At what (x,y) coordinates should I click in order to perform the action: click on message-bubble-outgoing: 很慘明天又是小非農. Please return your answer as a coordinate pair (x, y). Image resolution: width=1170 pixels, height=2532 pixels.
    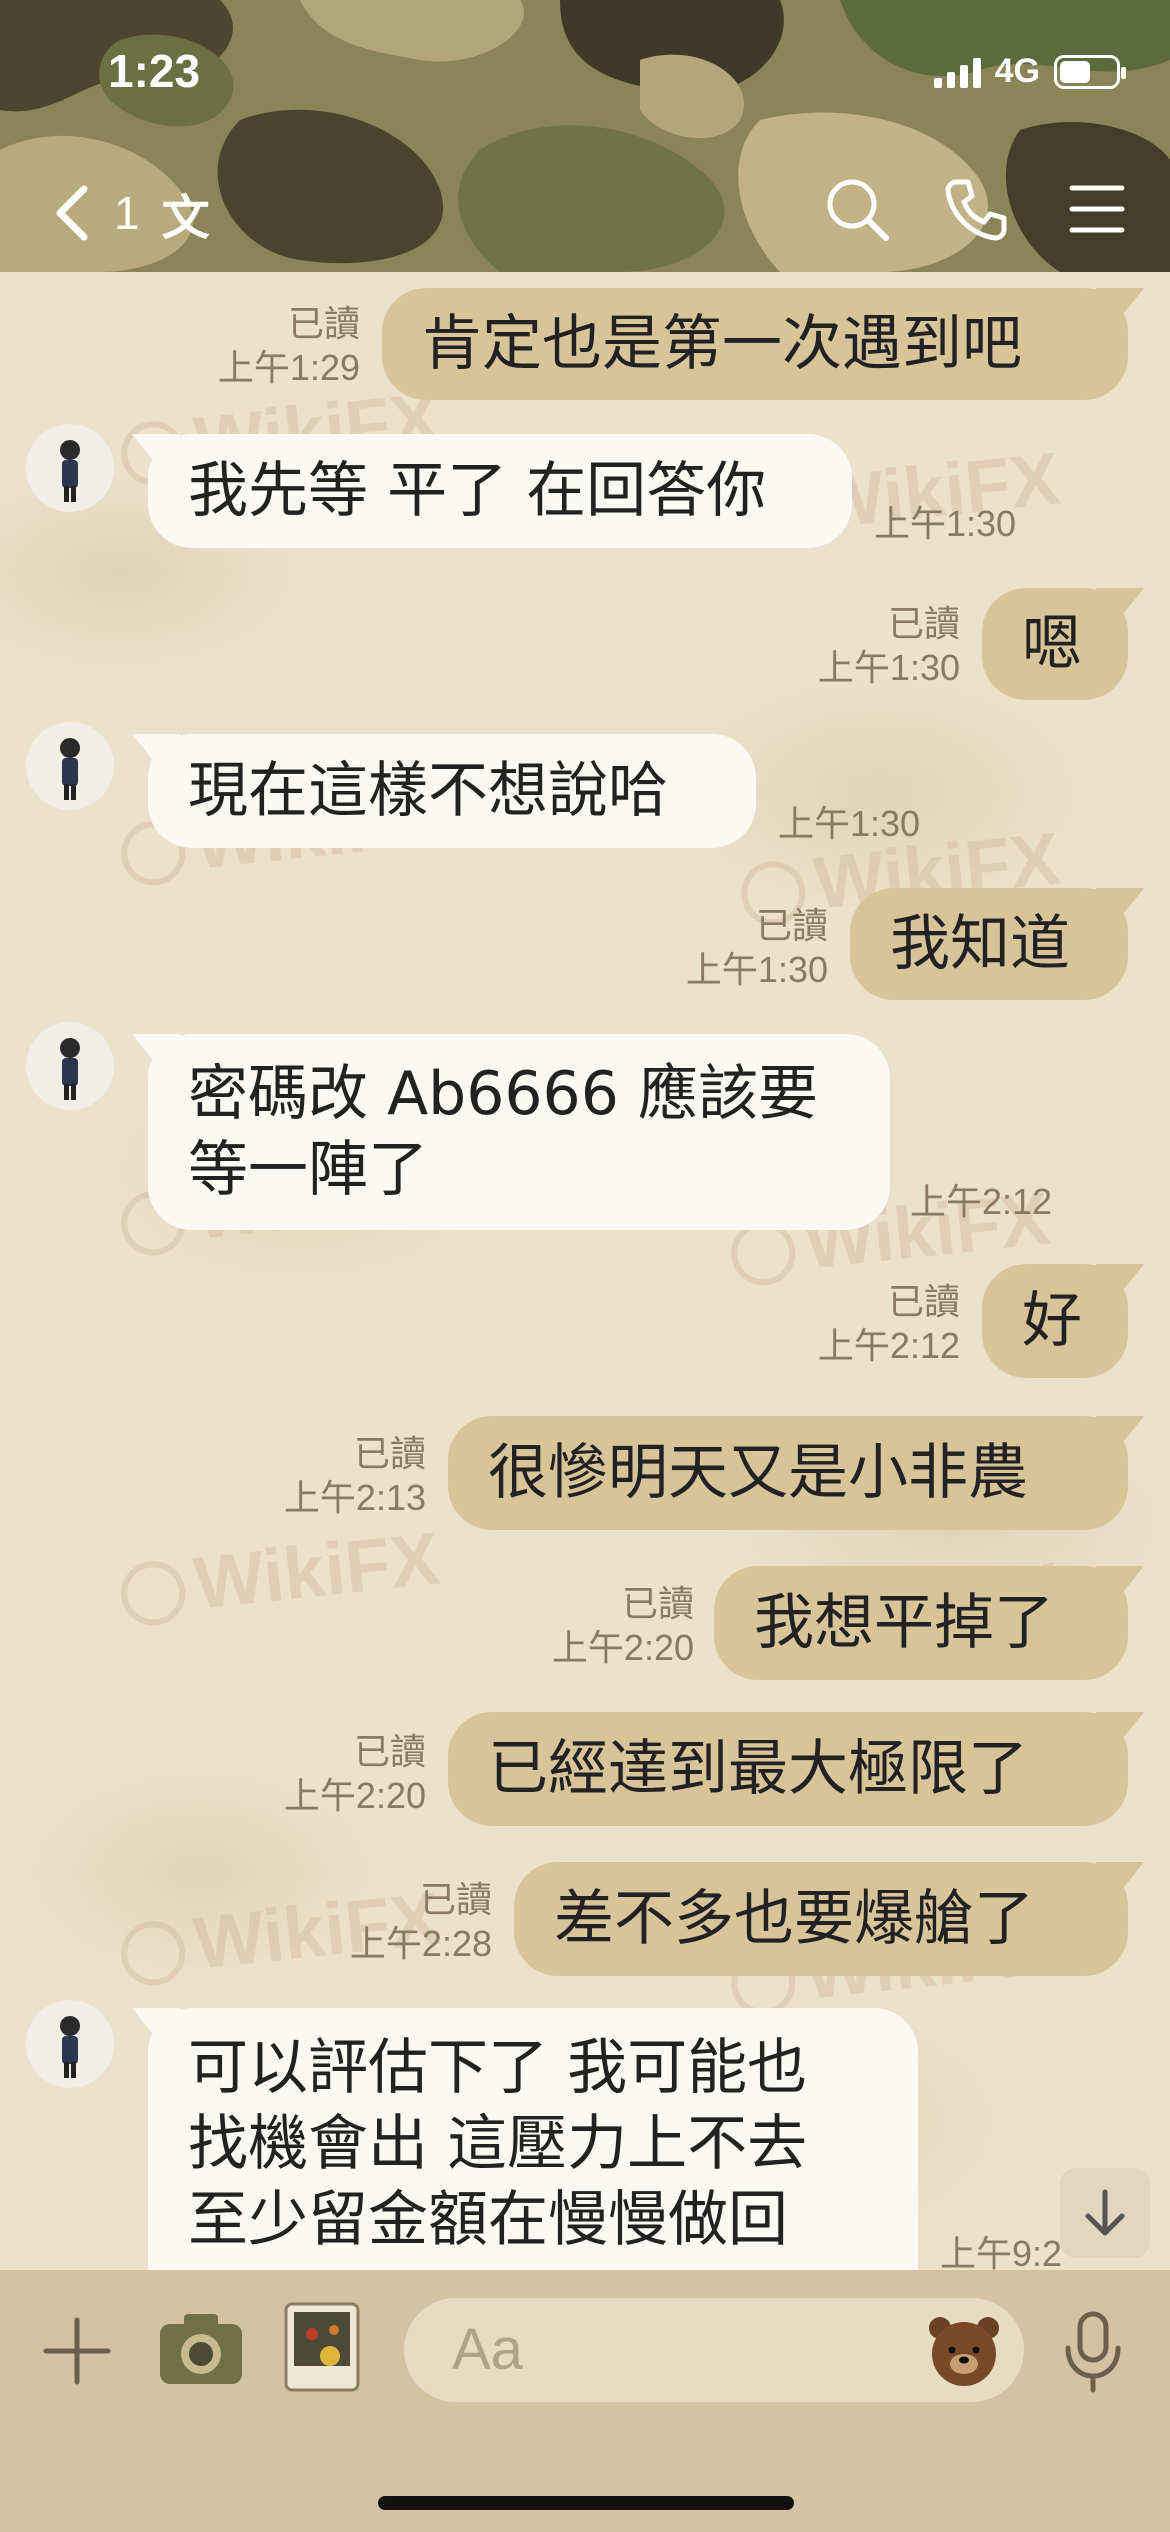
    Looking at the image, I should click on (788, 1473).